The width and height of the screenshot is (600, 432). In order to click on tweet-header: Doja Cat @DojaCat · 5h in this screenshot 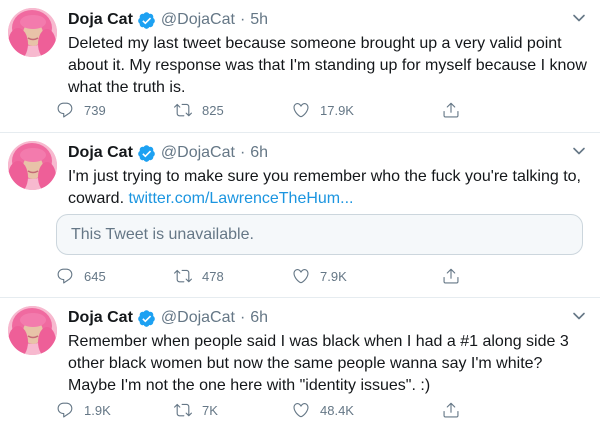, I will do `click(168, 20)`.